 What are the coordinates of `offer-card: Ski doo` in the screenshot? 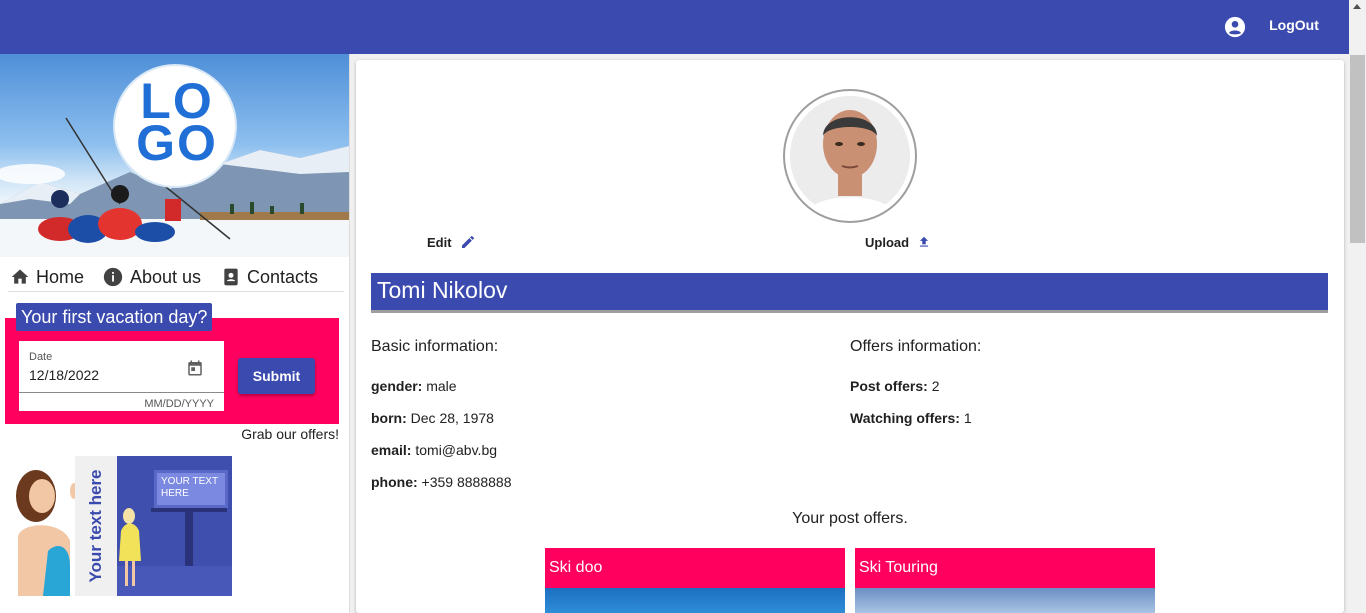 It's located at (695, 580).